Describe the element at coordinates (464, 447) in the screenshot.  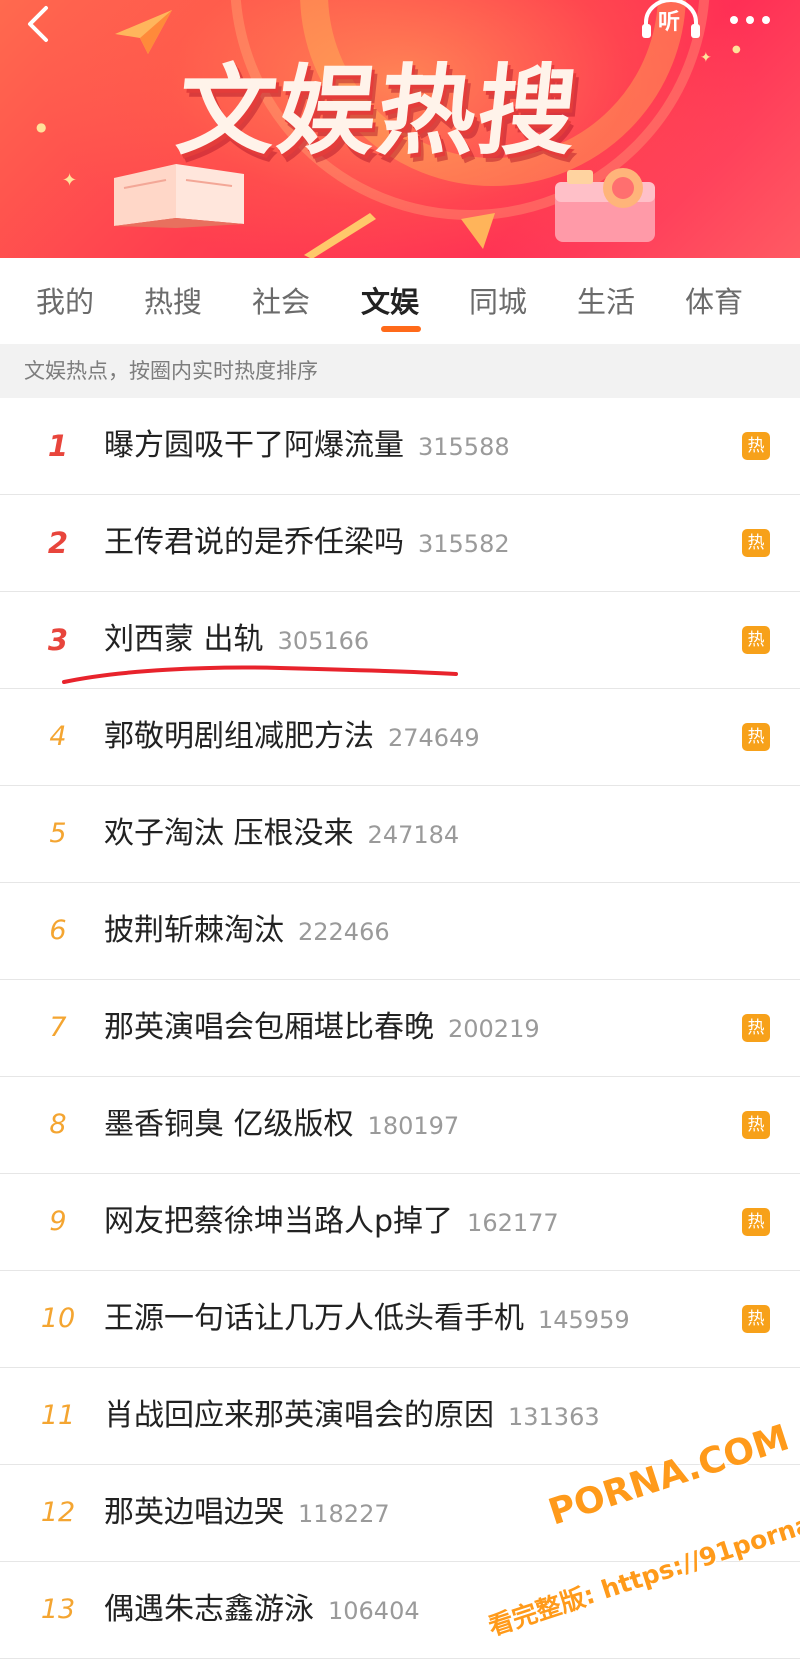
I see `heat-count: 315588` at that location.